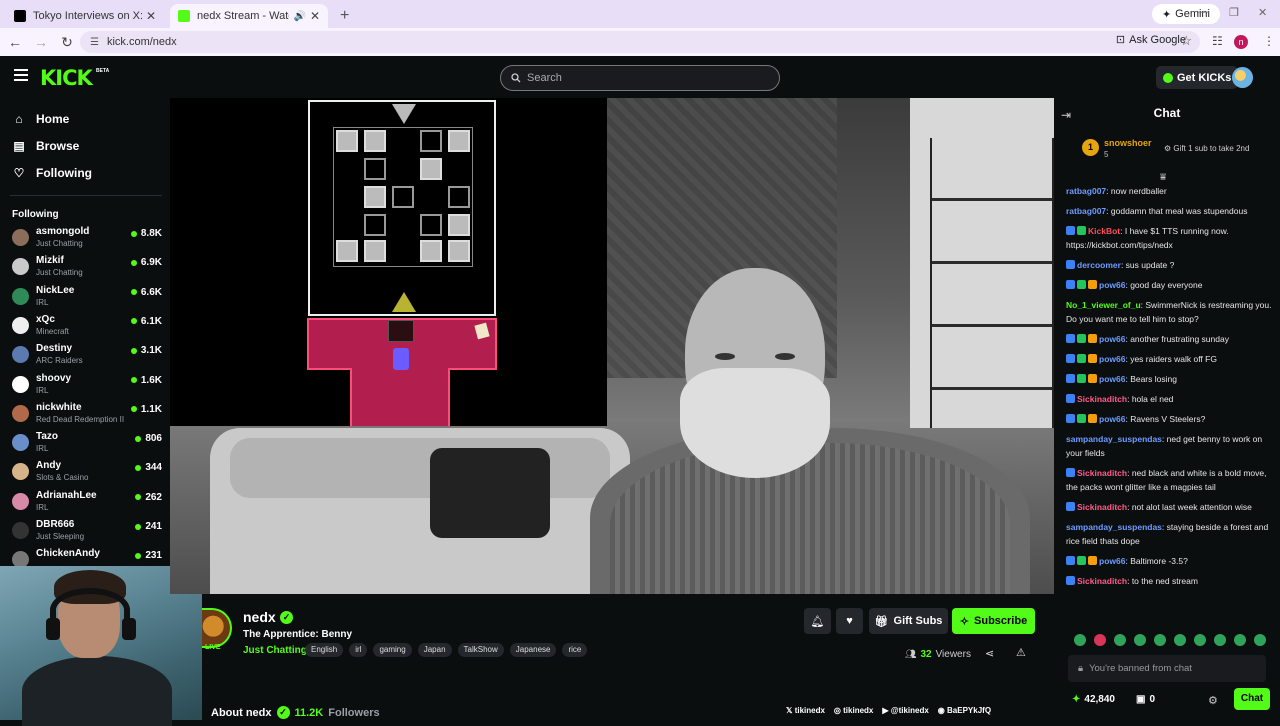 The width and height of the screenshot is (1280, 726). Describe the element at coordinates (908, 621) in the screenshot. I see `gift-subs-button: 🎁︎ Gift Subs` at that location.